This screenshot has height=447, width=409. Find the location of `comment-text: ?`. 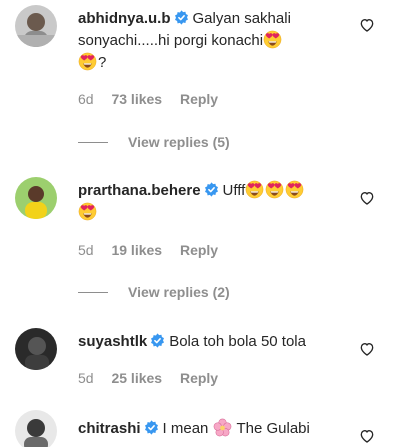

comment-text: ? is located at coordinates (102, 62).